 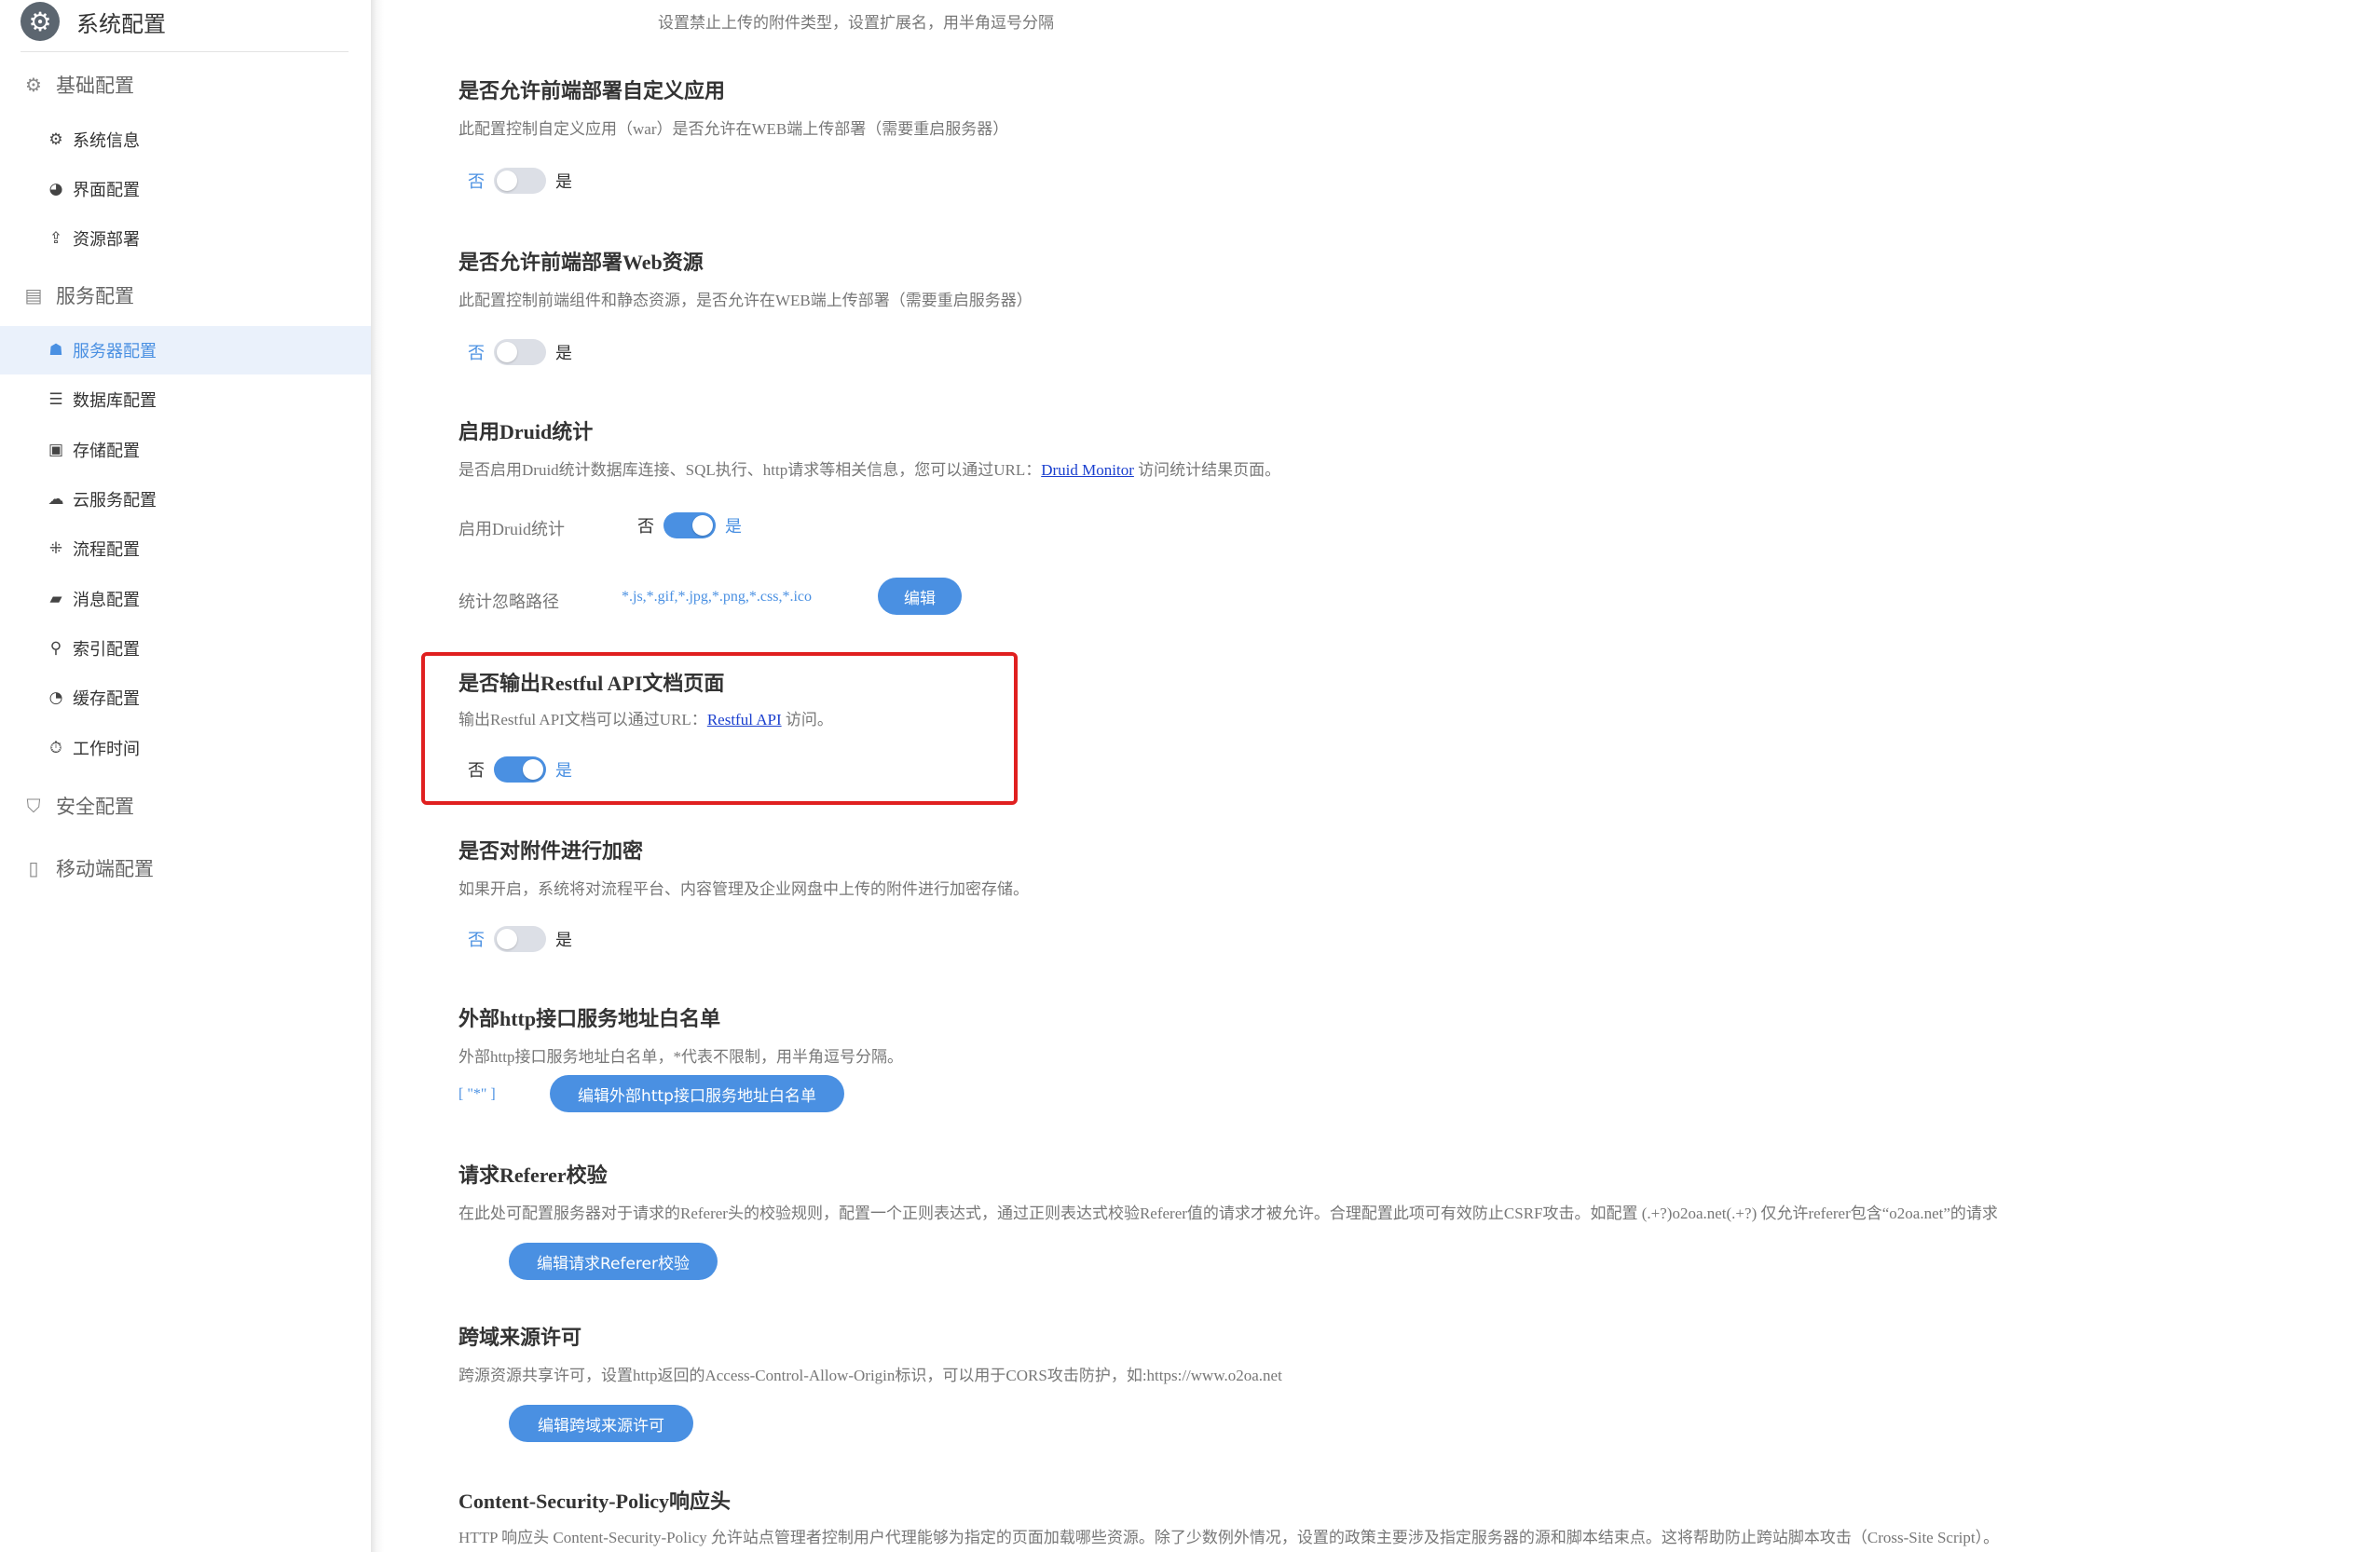 What do you see at coordinates (613, 1261) in the screenshot?
I see `edit-referer-button: 编辑请求Referer校验` at bounding box center [613, 1261].